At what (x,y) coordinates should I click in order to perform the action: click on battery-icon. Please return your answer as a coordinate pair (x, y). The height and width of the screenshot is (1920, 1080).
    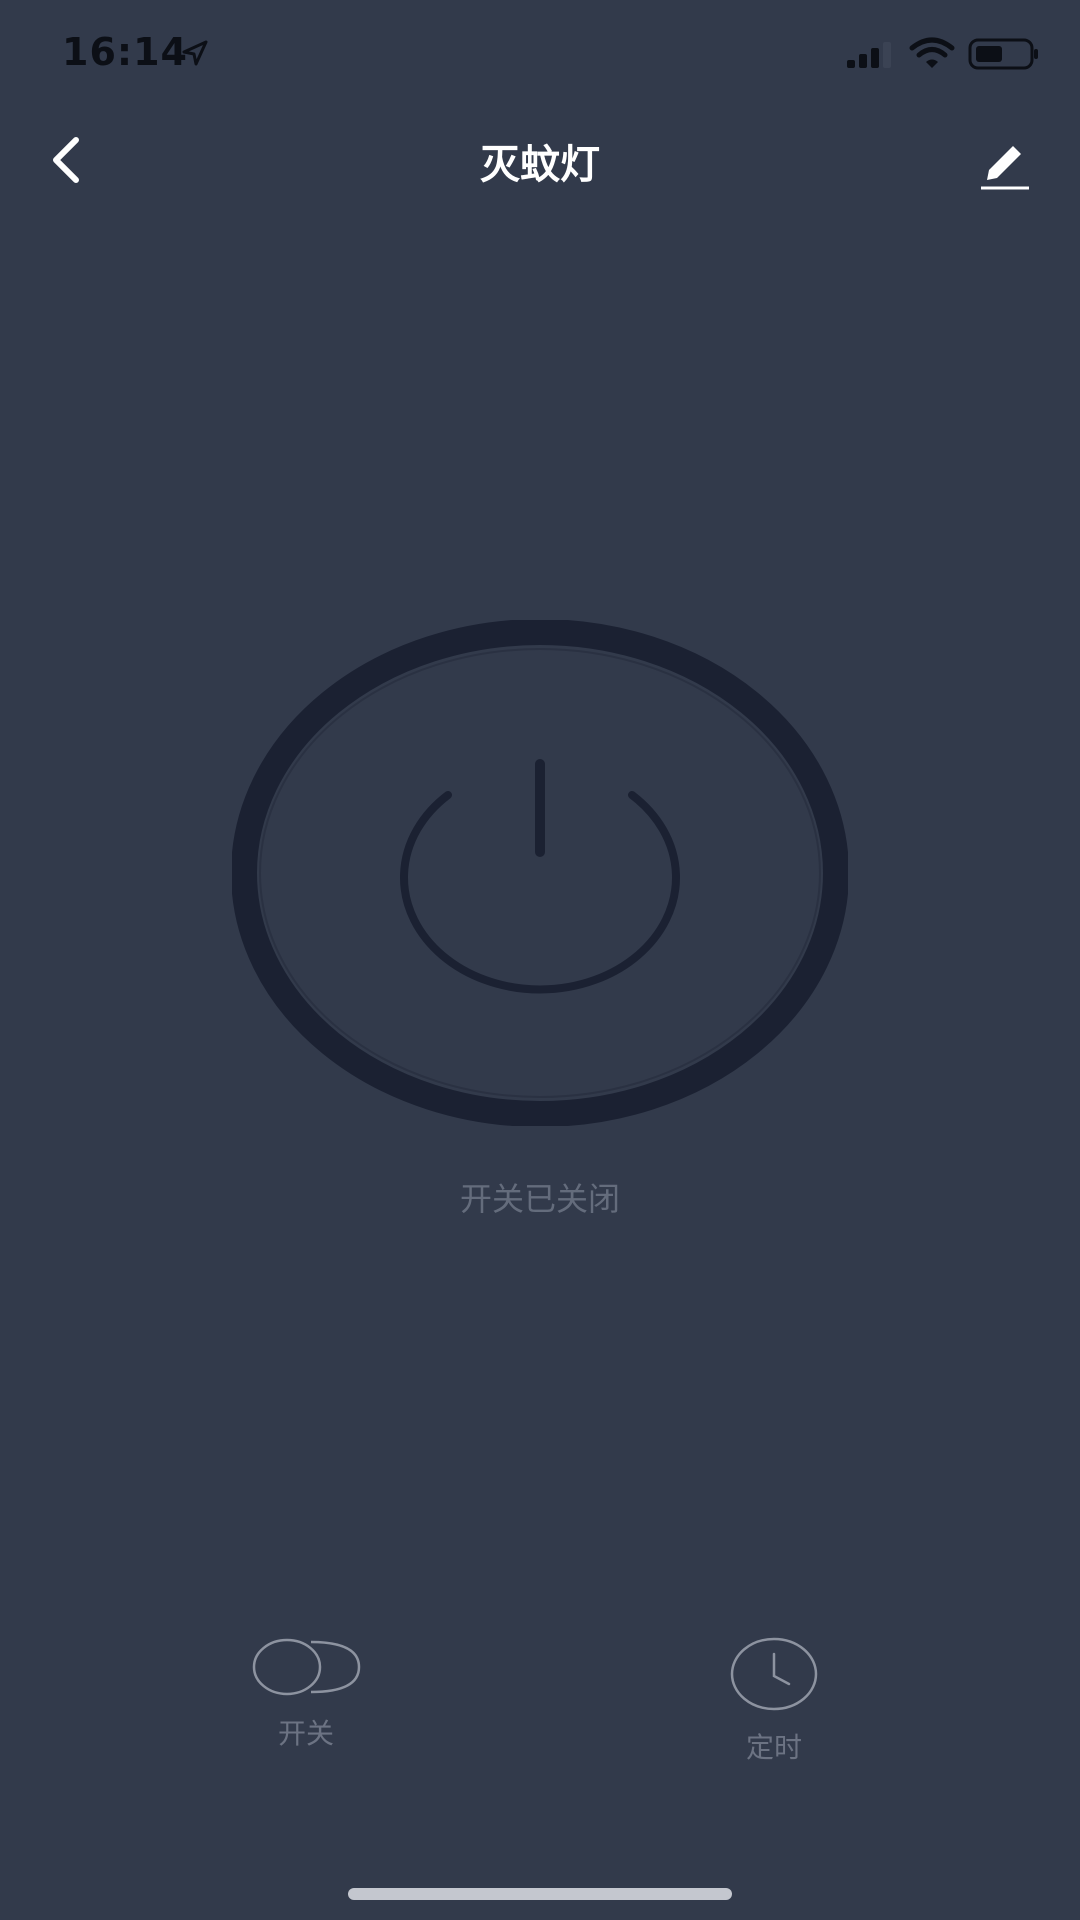
    Looking at the image, I should click on (1003, 54).